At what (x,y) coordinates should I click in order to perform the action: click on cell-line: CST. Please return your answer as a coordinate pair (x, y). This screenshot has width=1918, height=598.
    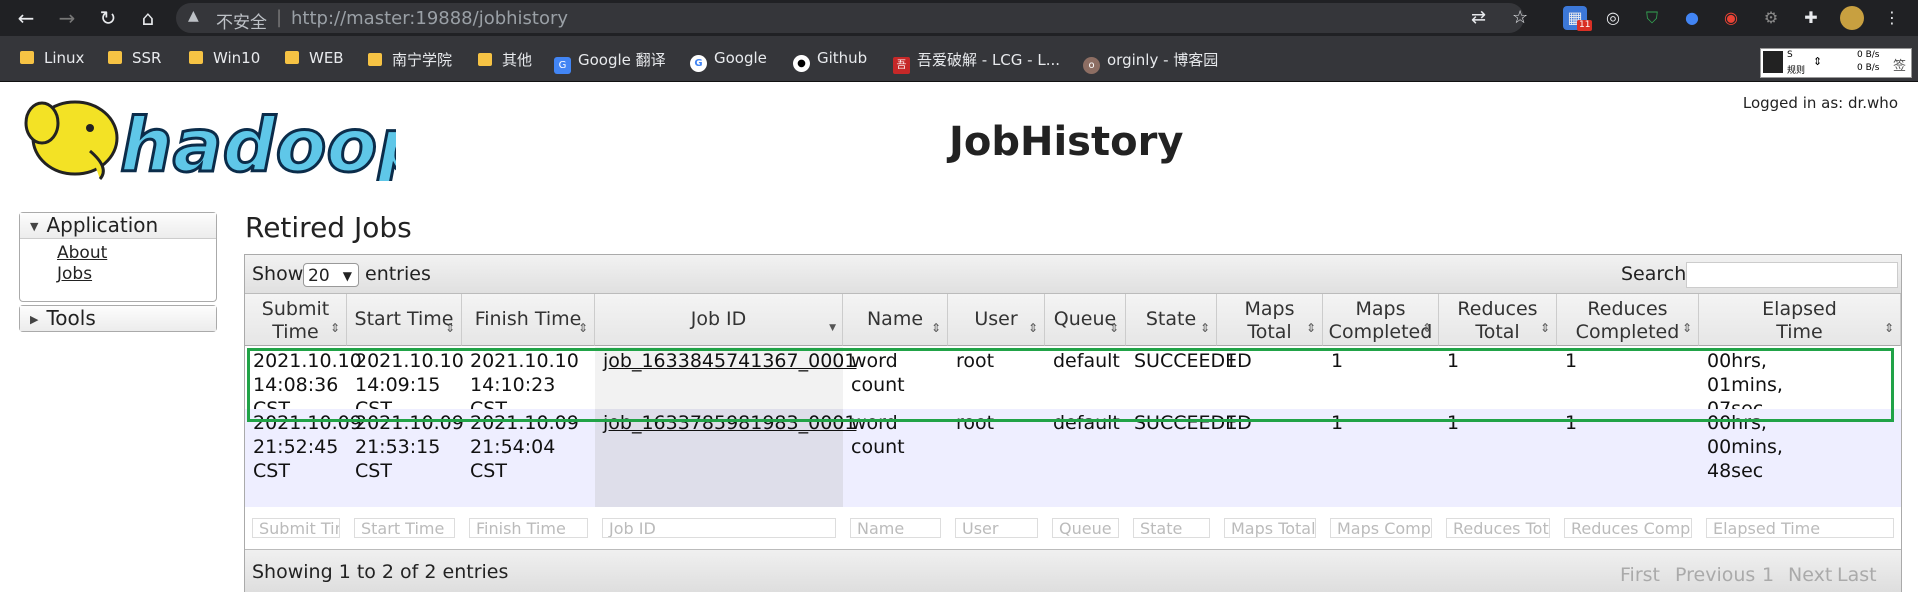
    Looking at the image, I should click on (373, 471).